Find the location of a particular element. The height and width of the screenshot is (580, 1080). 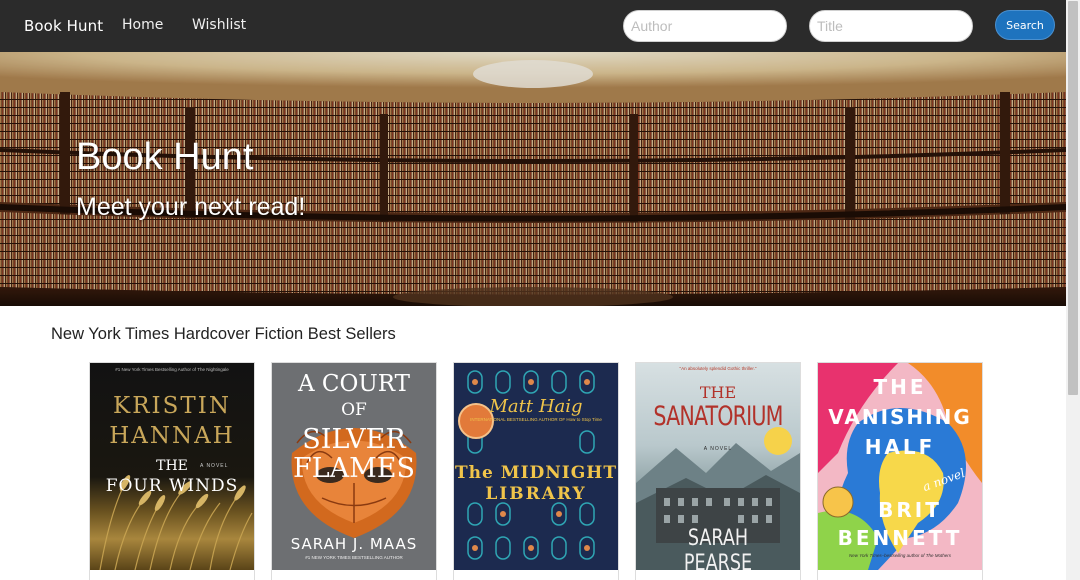

title-search-input is located at coordinates (891, 26).